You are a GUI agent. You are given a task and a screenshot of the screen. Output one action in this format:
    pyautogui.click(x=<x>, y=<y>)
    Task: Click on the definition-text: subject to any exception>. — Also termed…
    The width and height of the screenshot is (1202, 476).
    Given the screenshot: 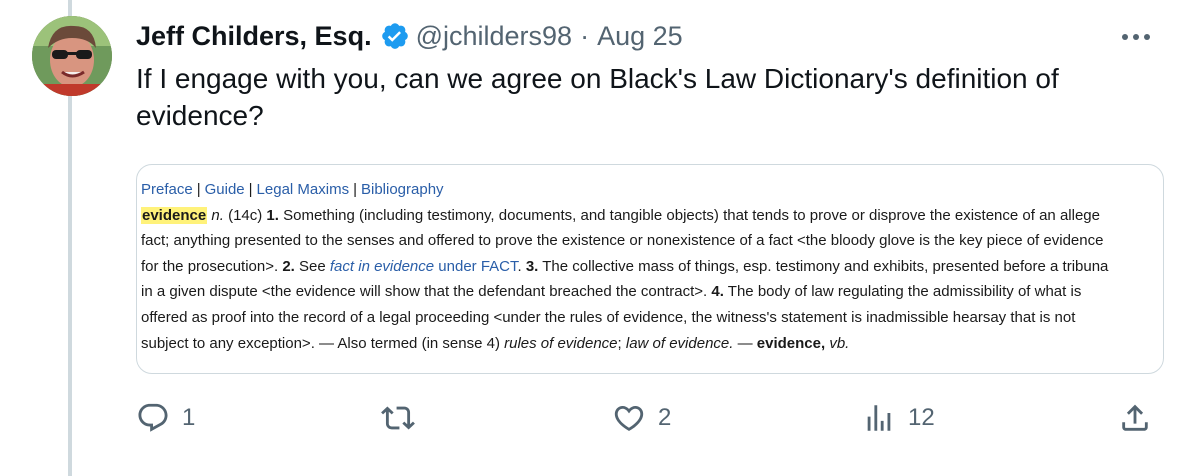 What is the action you would take?
    pyautogui.click(x=323, y=343)
    